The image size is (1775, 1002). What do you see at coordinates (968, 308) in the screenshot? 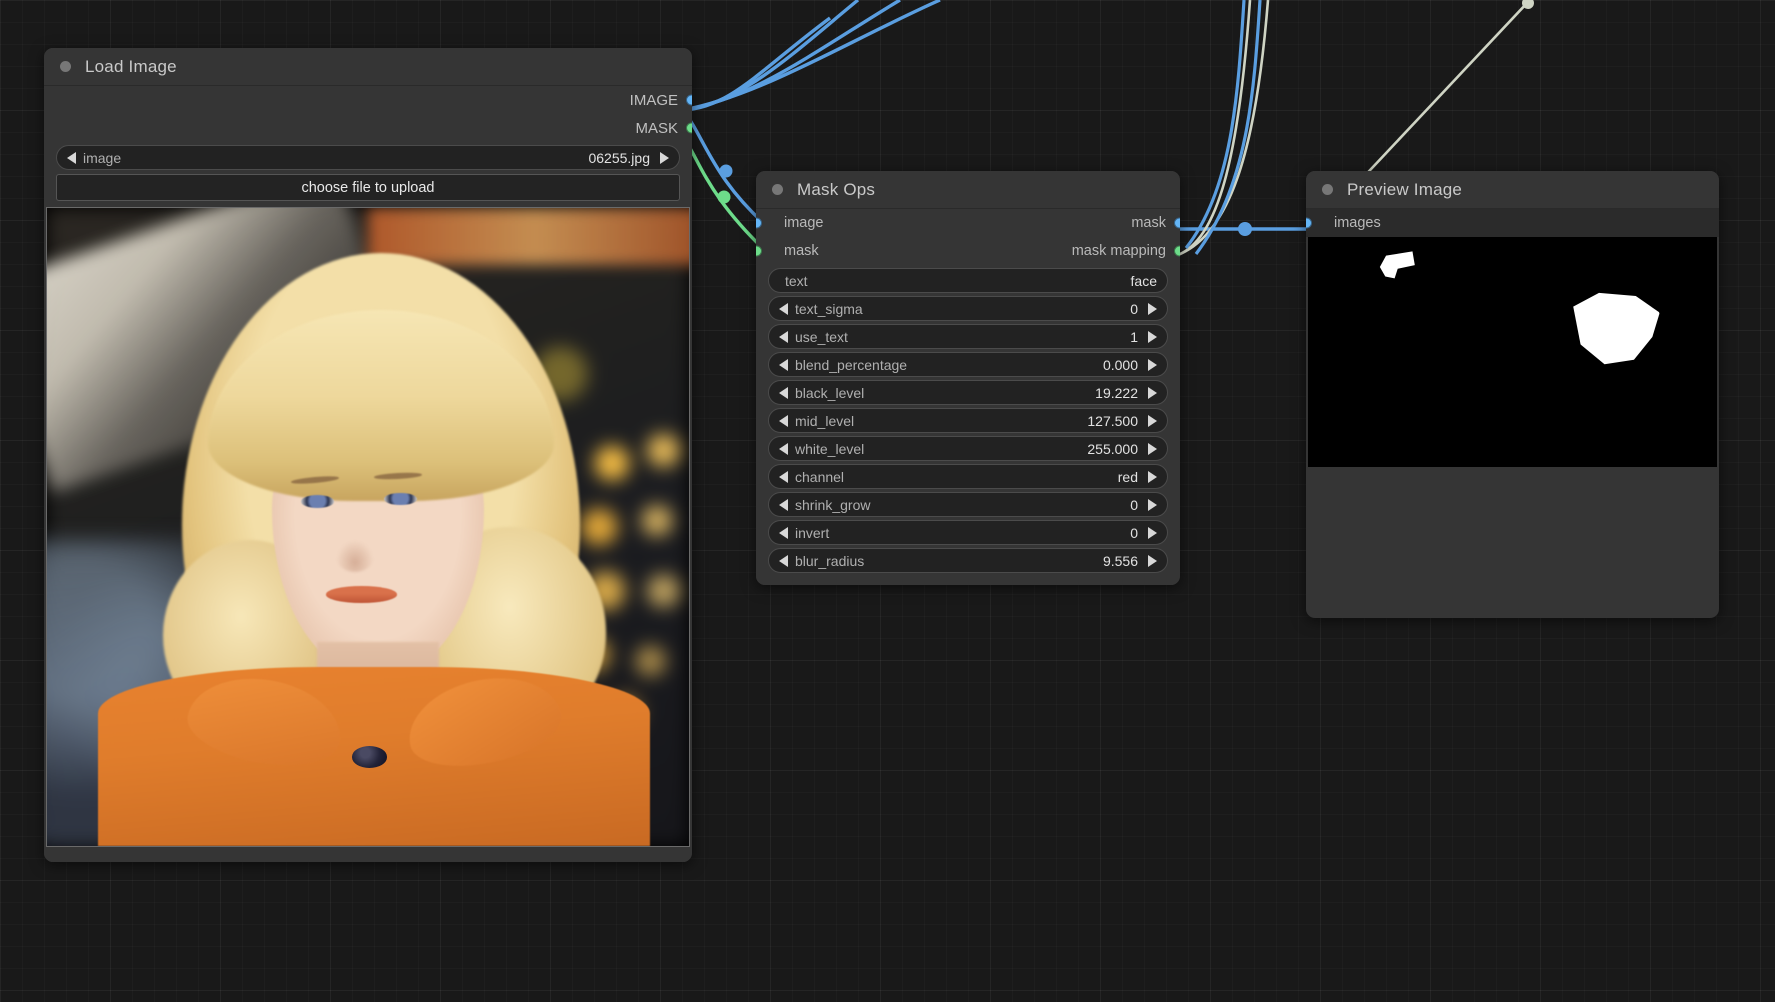
I see `widget-text-sigma: text_sigma 0` at bounding box center [968, 308].